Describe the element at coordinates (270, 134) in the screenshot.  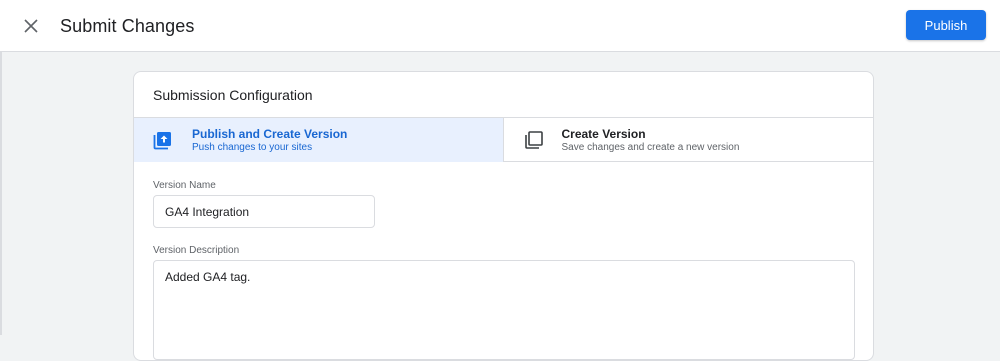
I see `option-title: Publish and Create Version` at that location.